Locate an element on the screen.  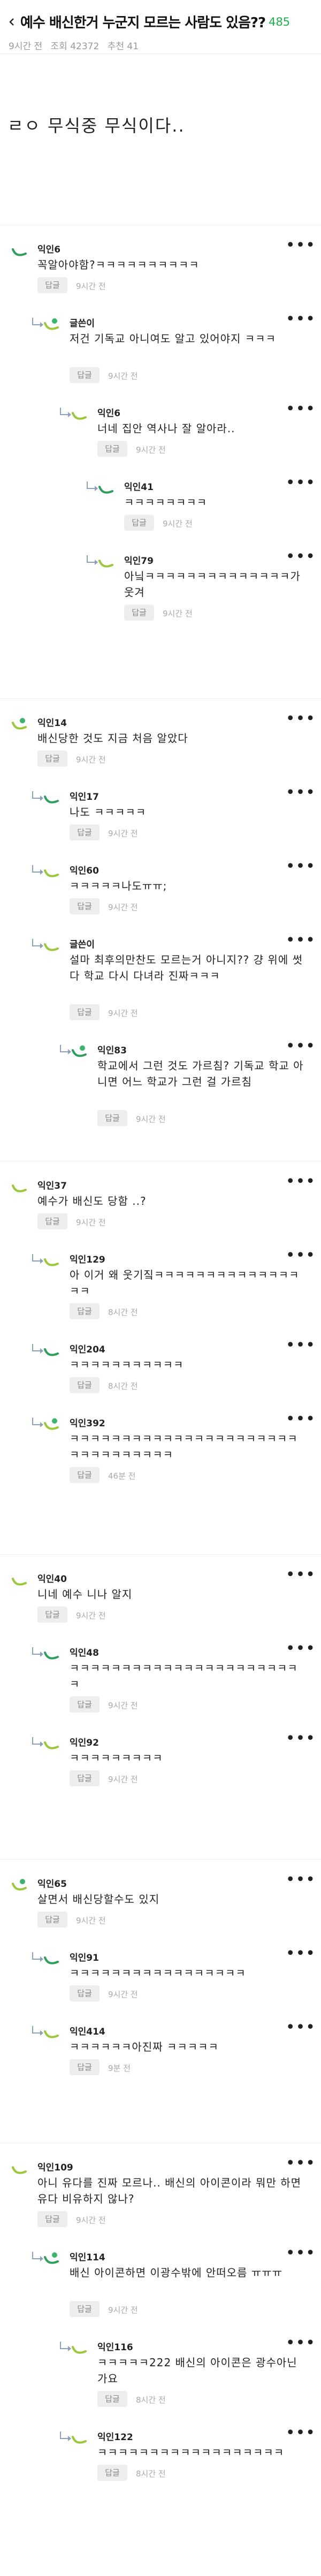
post-time: 9시간 전 is located at coordinates (26, 46).